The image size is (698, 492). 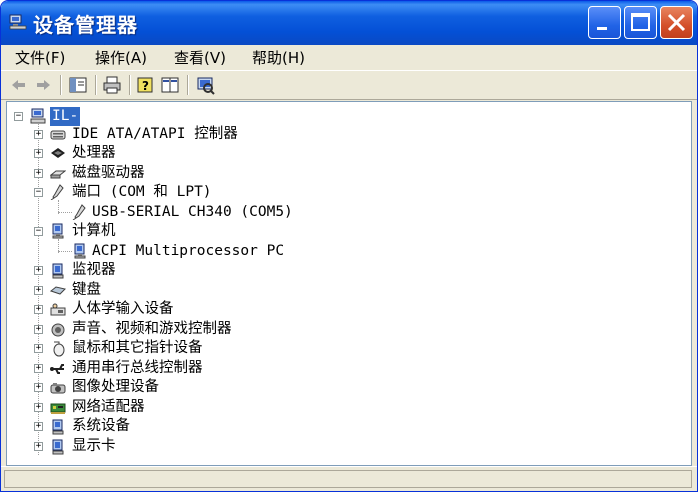 I want to click on tree-child-label: USB-SERIAL CH340 (COM5), so click(x=192, y=212).